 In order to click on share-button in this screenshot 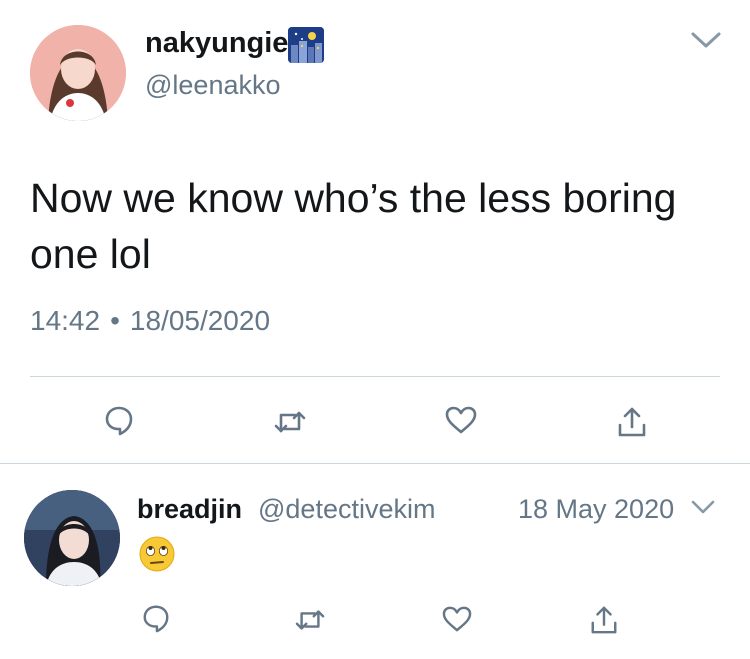, I will do `click(632, 422)`.